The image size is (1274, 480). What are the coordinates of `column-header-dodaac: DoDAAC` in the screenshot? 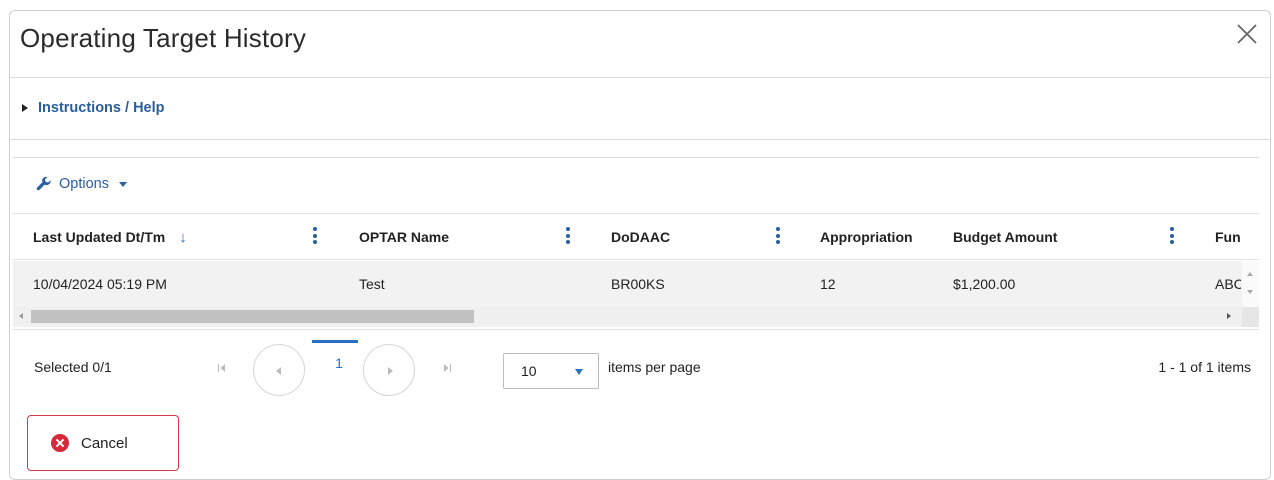 It's located at (640, 237).